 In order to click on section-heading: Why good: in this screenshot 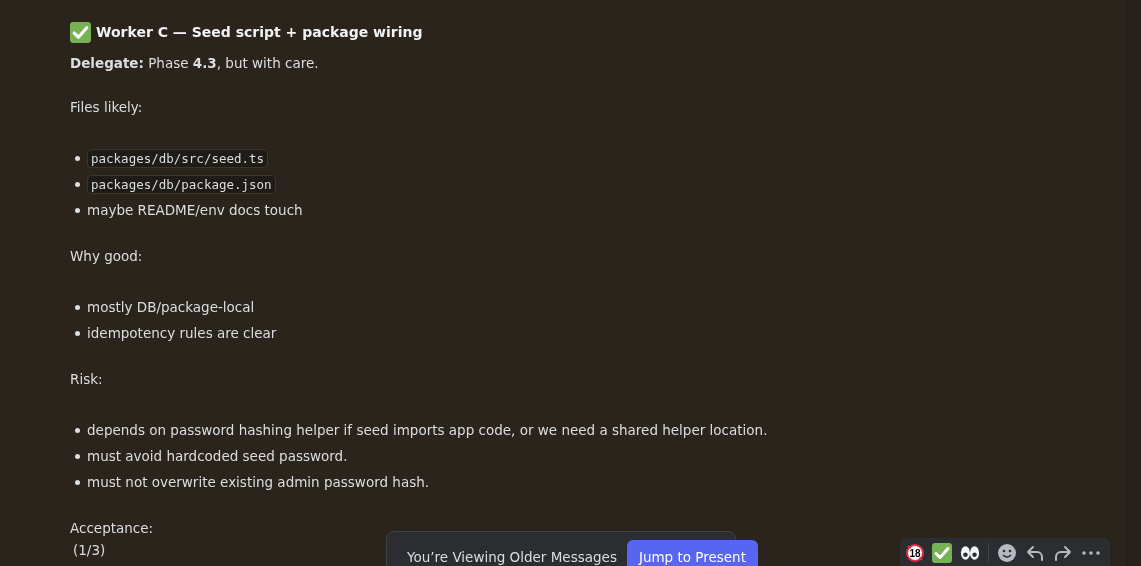, I will do `click(107, 256)`.